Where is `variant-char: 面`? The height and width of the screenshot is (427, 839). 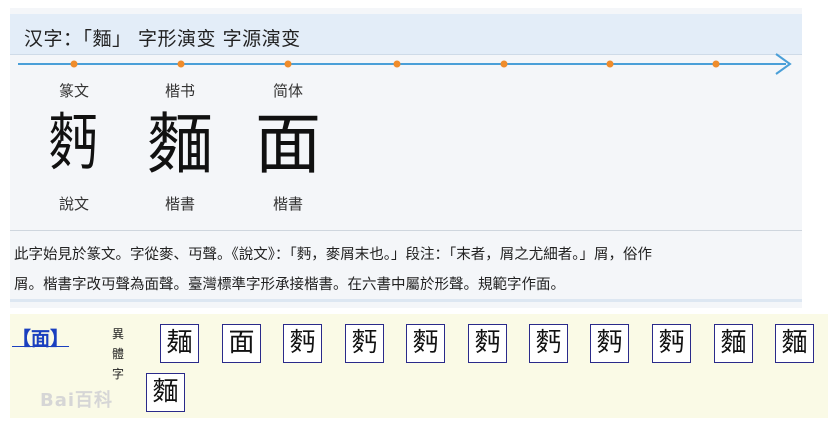 variant-char: 面 is located at coordinates (241, 343).